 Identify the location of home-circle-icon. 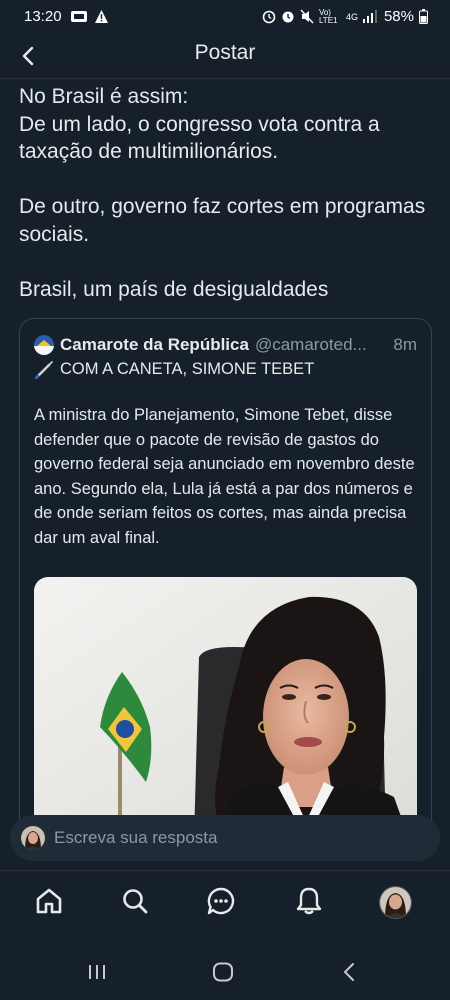
(223, 972).